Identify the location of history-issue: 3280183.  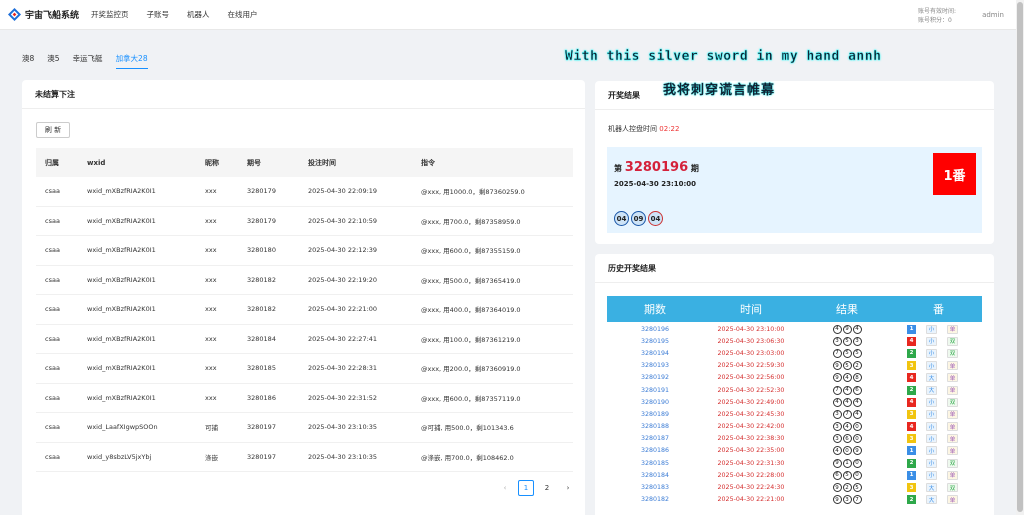
(655, 487).